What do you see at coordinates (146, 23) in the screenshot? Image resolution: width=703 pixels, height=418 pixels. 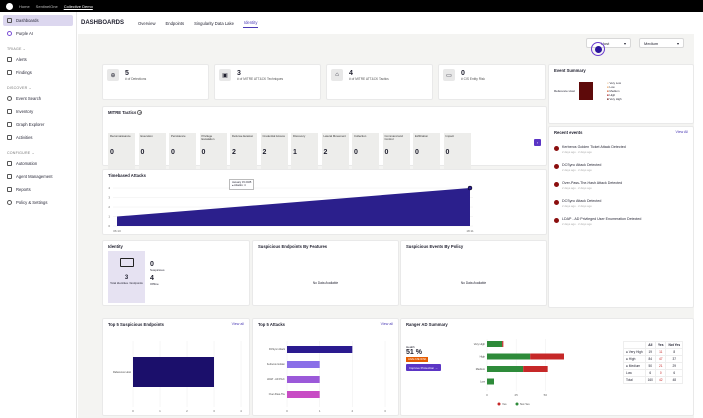 I see `tab-overview: Overview` at bounding box center [146, 23].